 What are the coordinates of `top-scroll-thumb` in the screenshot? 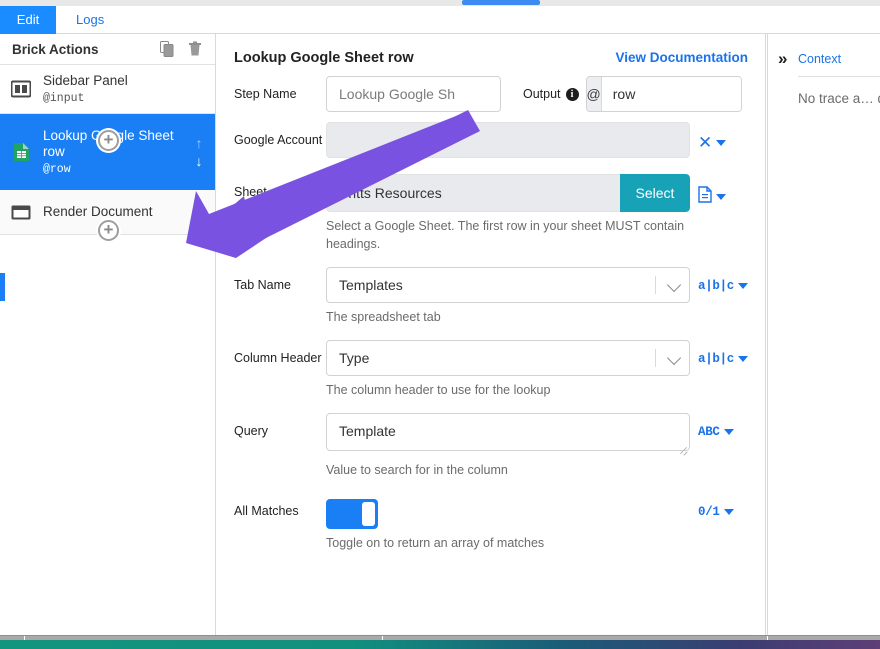 It's located at (501, 2).